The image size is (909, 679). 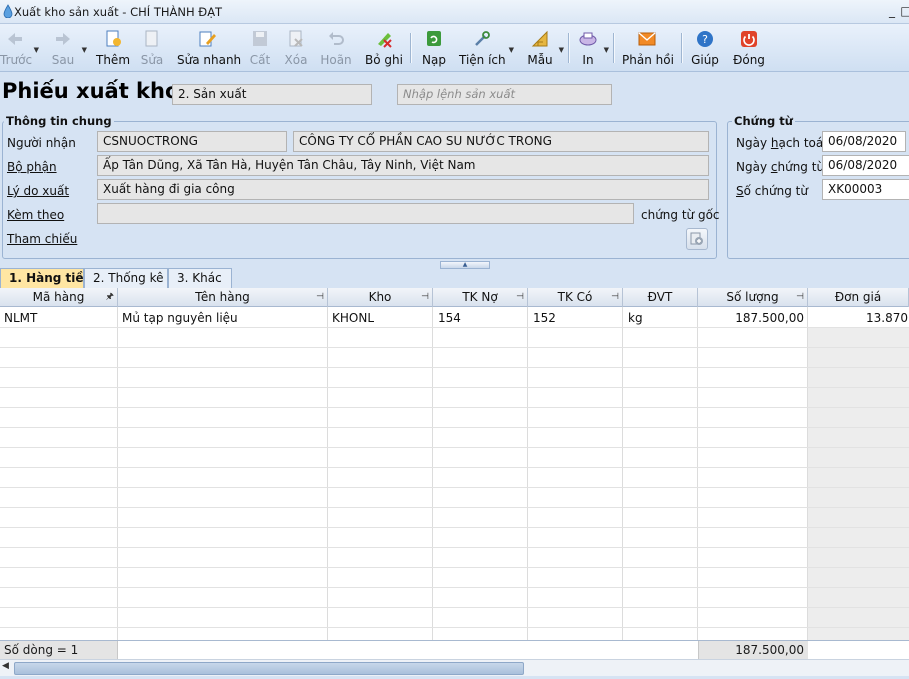 I want to click on attach-field, so click(x=365, y=213).